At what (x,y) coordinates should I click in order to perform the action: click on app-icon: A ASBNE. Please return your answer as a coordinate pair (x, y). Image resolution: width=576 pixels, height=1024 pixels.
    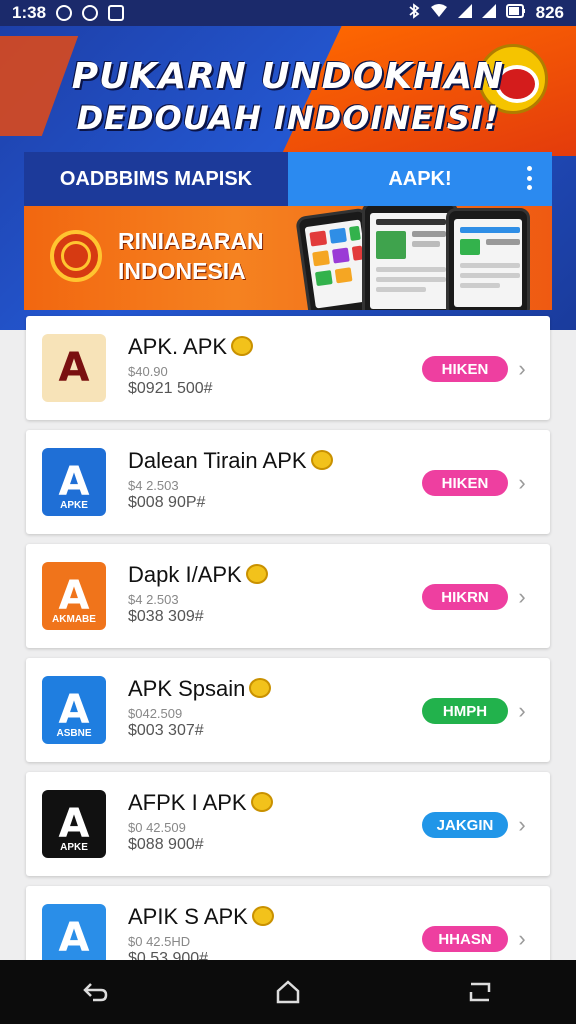
    Looking at the image, I should click on (74, 710).